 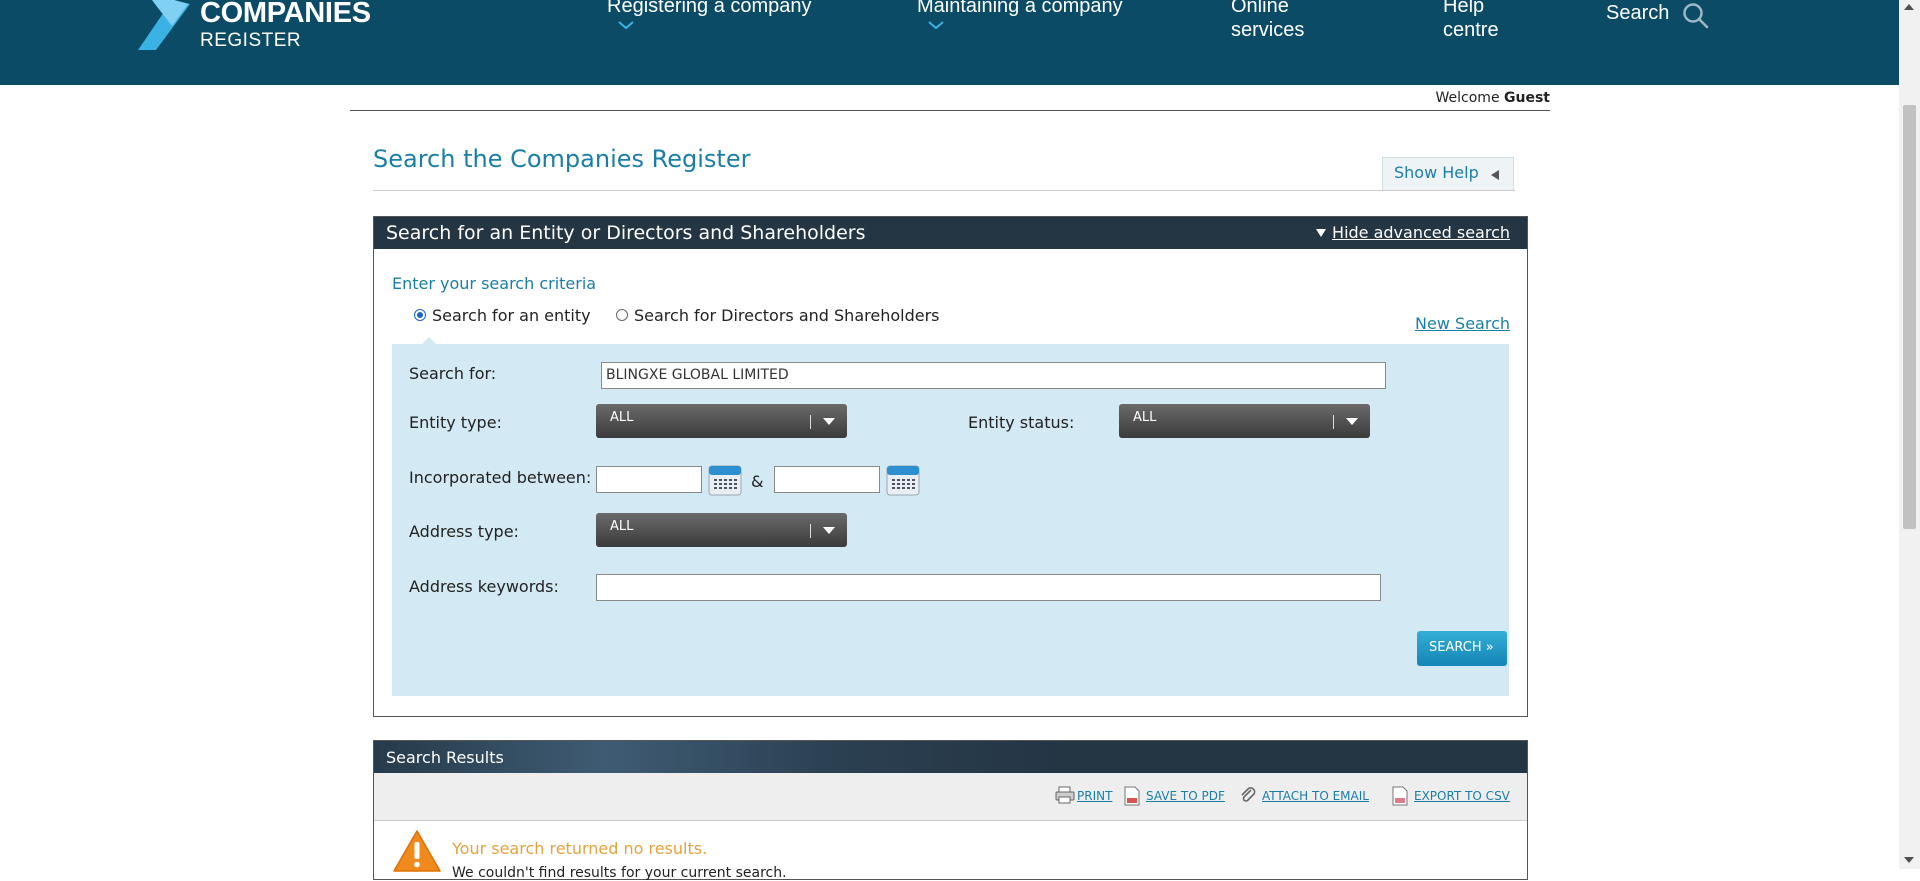 I want to click on incorporated-between-label: Incorporated between:, so click(x=500, y=477).